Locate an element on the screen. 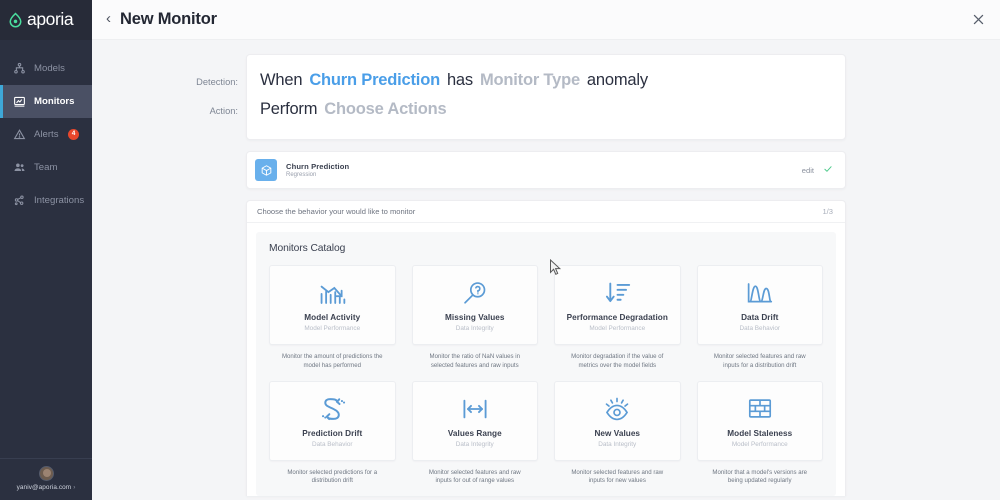 The image size is (1000, 500). action-perform-token: Perform is located at coordinates (289, 109).